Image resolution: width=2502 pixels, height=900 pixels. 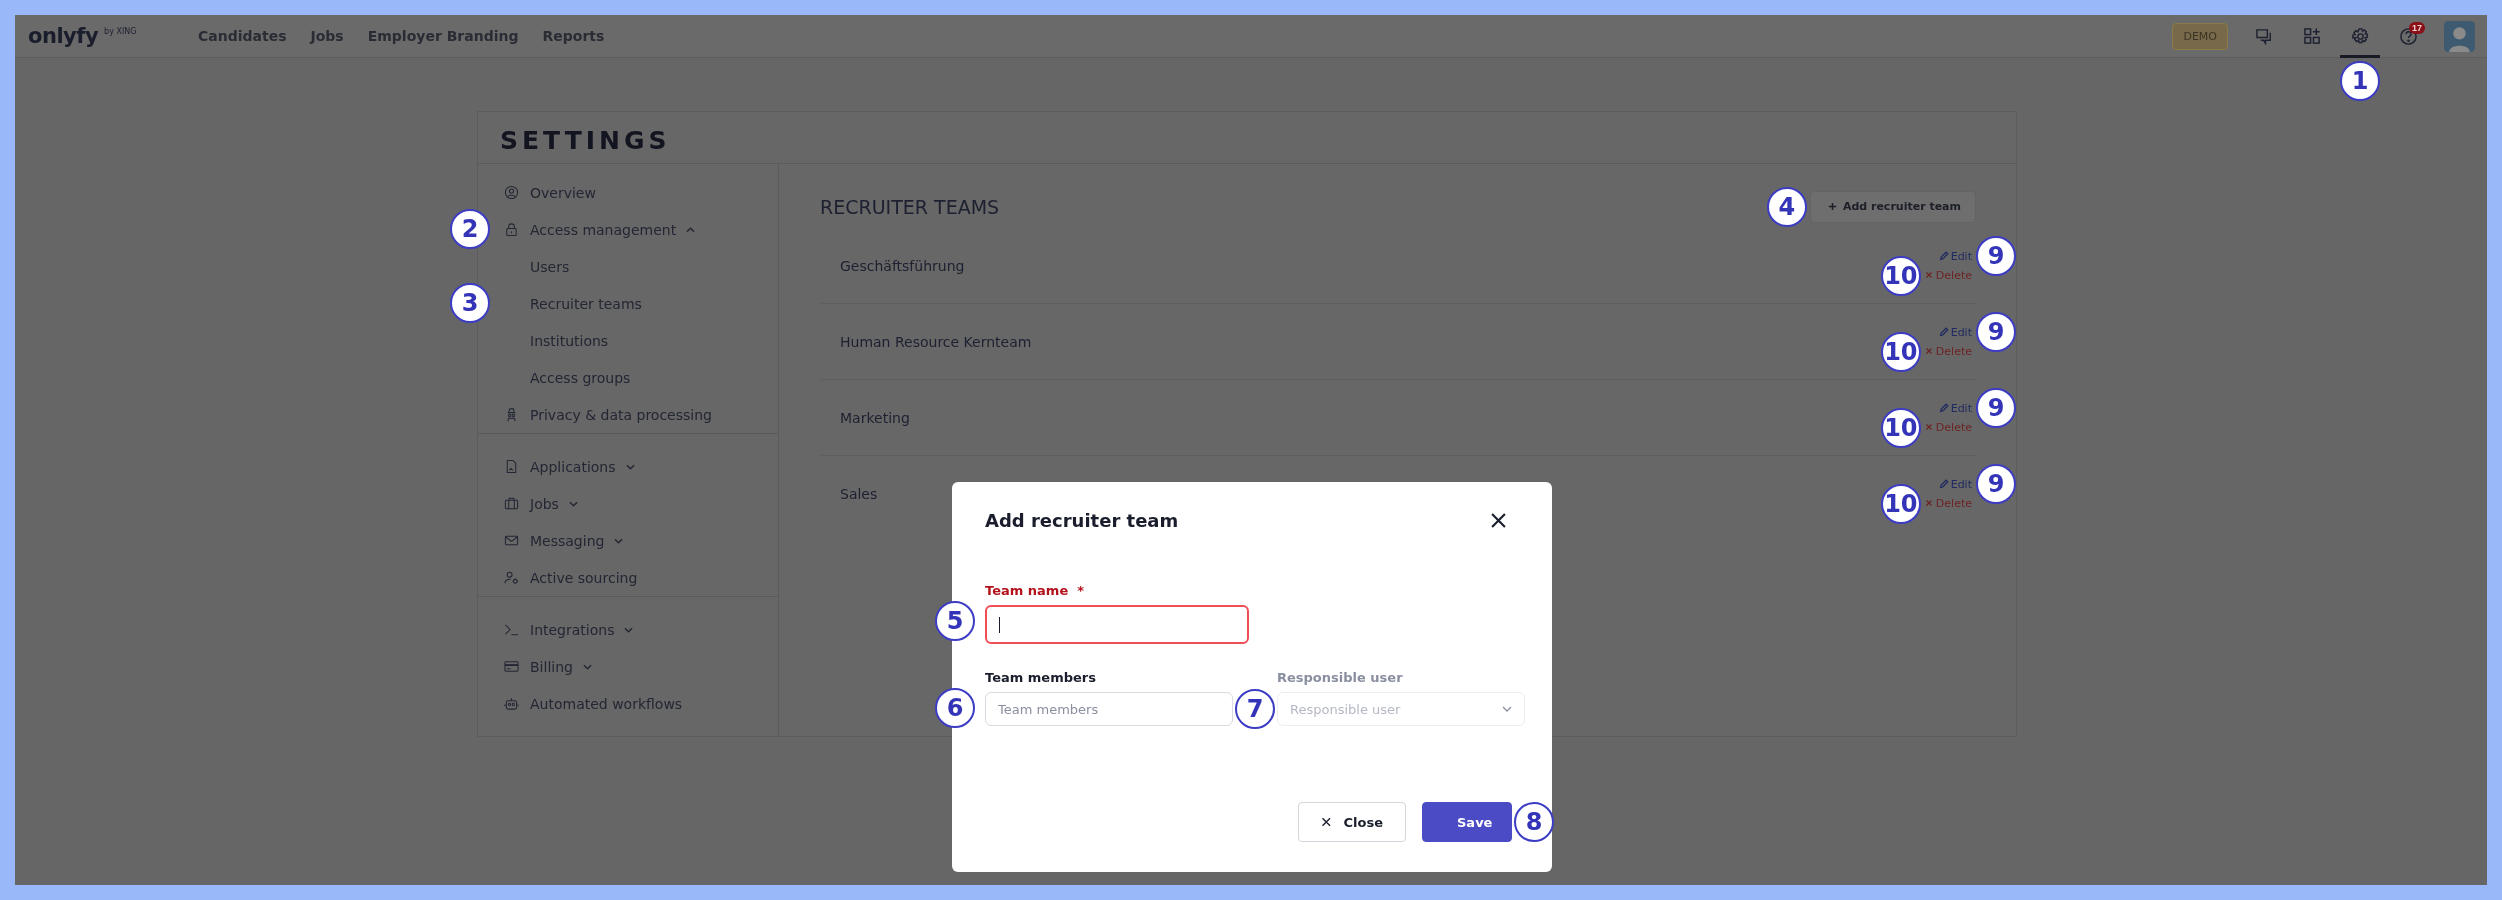 What do you see at coordinates (550, 266) in the screenshot?
I see `sidebar-subitem: Users` at bounding box center [550, 266].